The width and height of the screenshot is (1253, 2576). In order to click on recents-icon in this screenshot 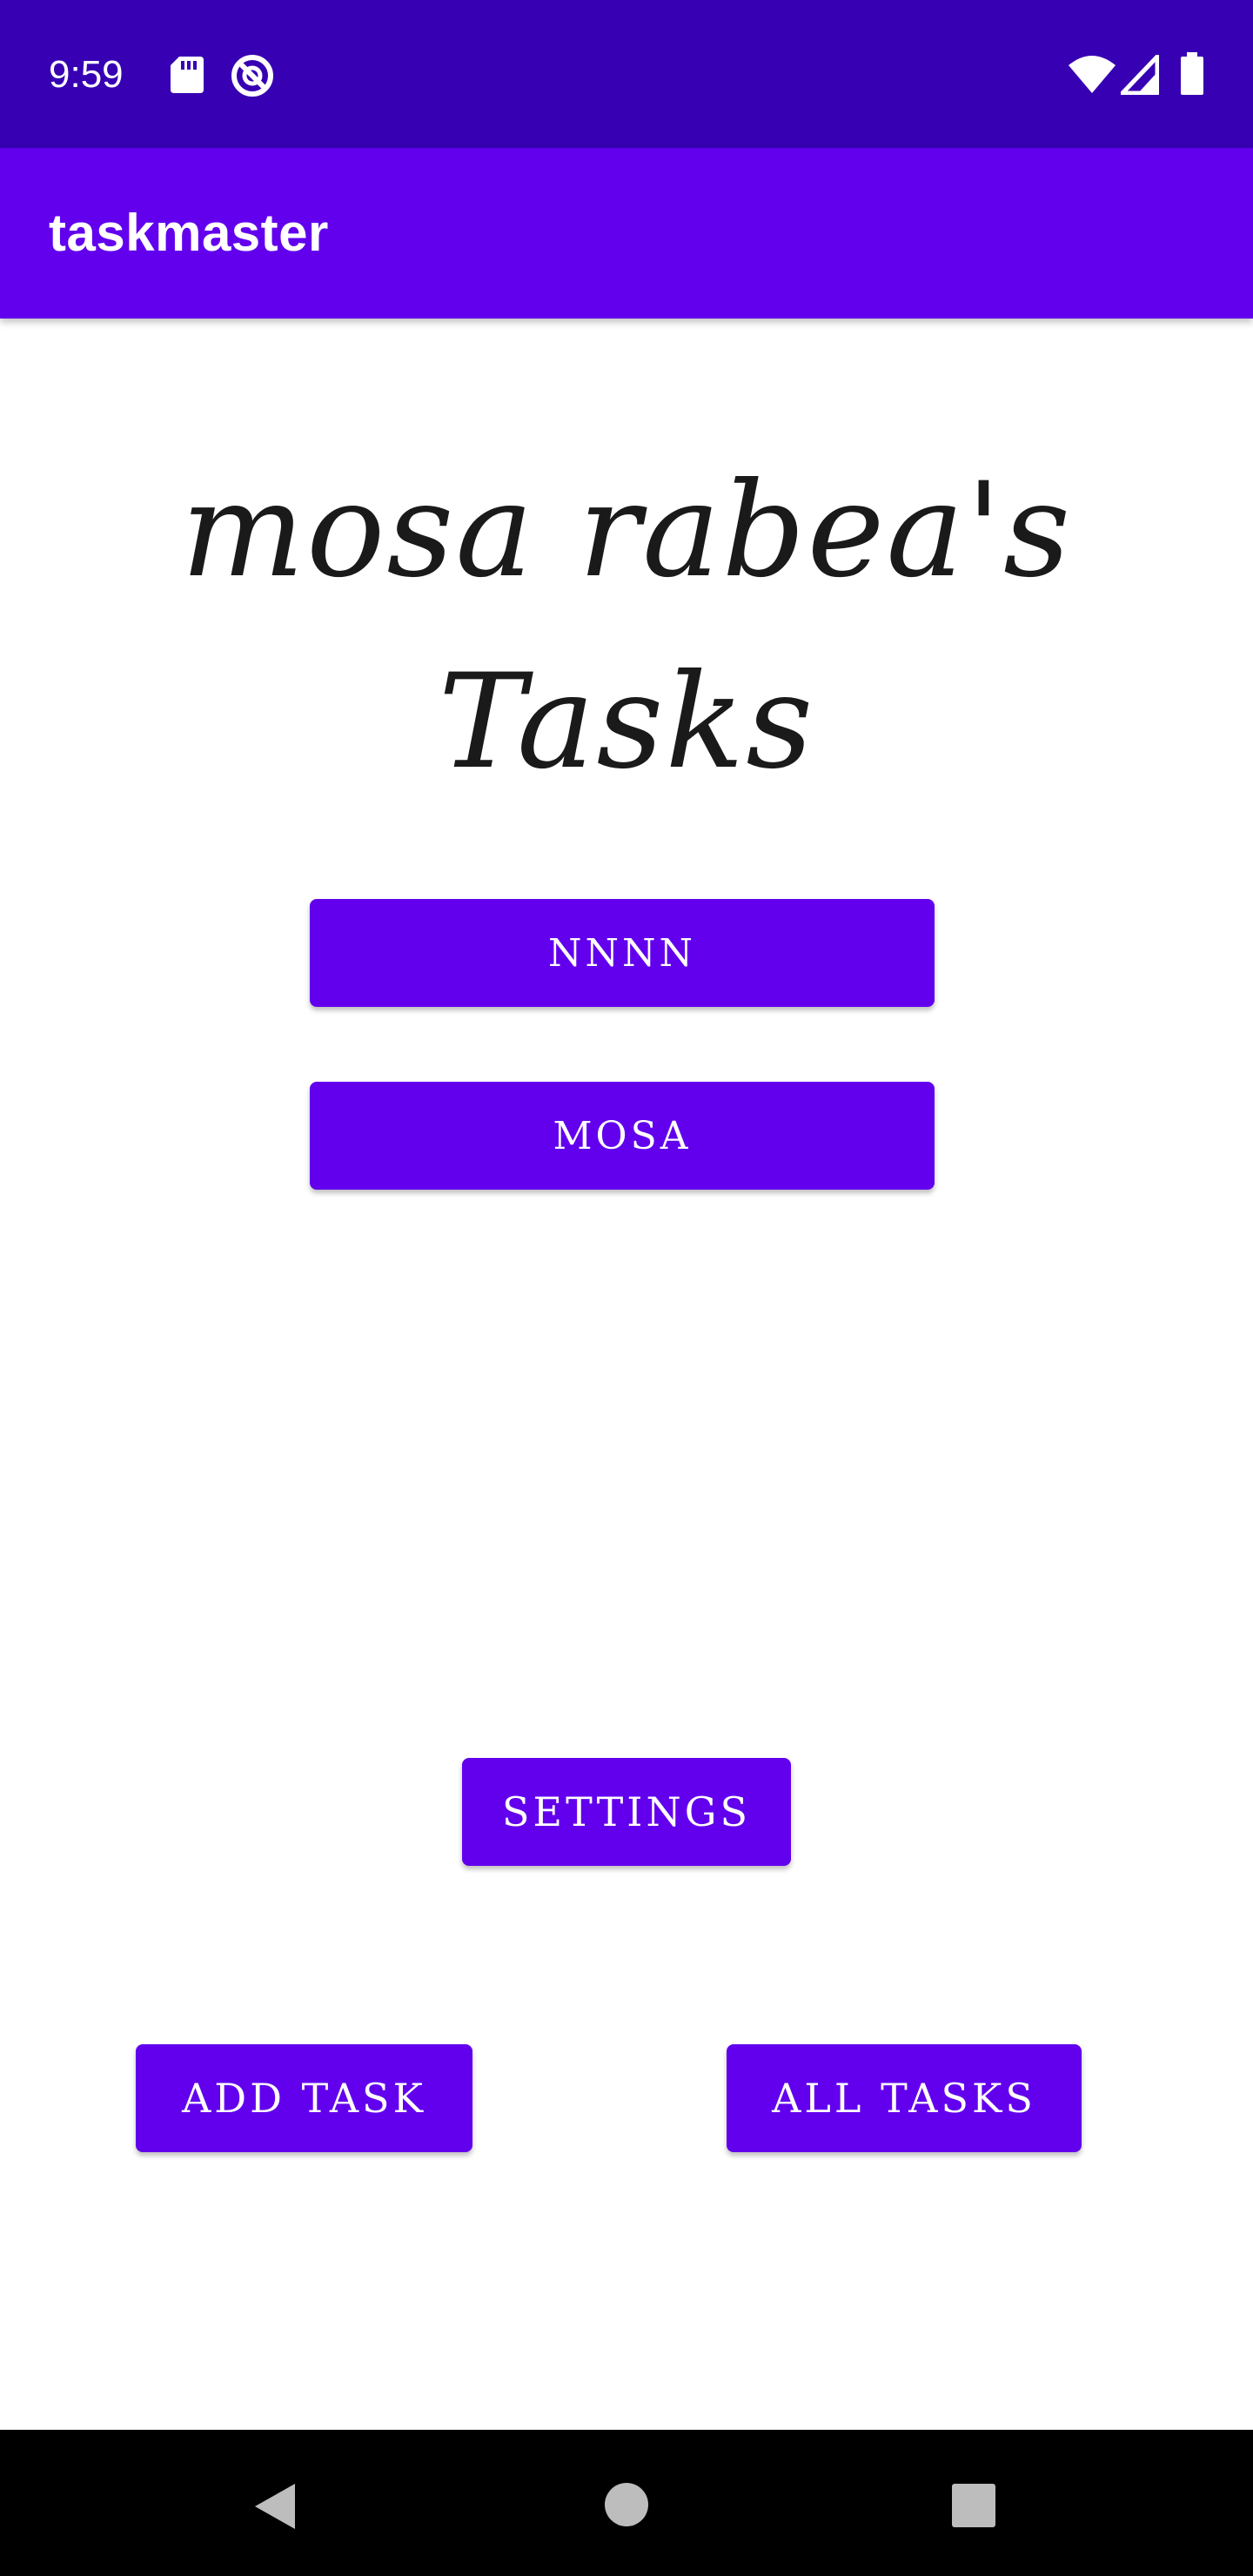, I will do `click(973, 2505)`.